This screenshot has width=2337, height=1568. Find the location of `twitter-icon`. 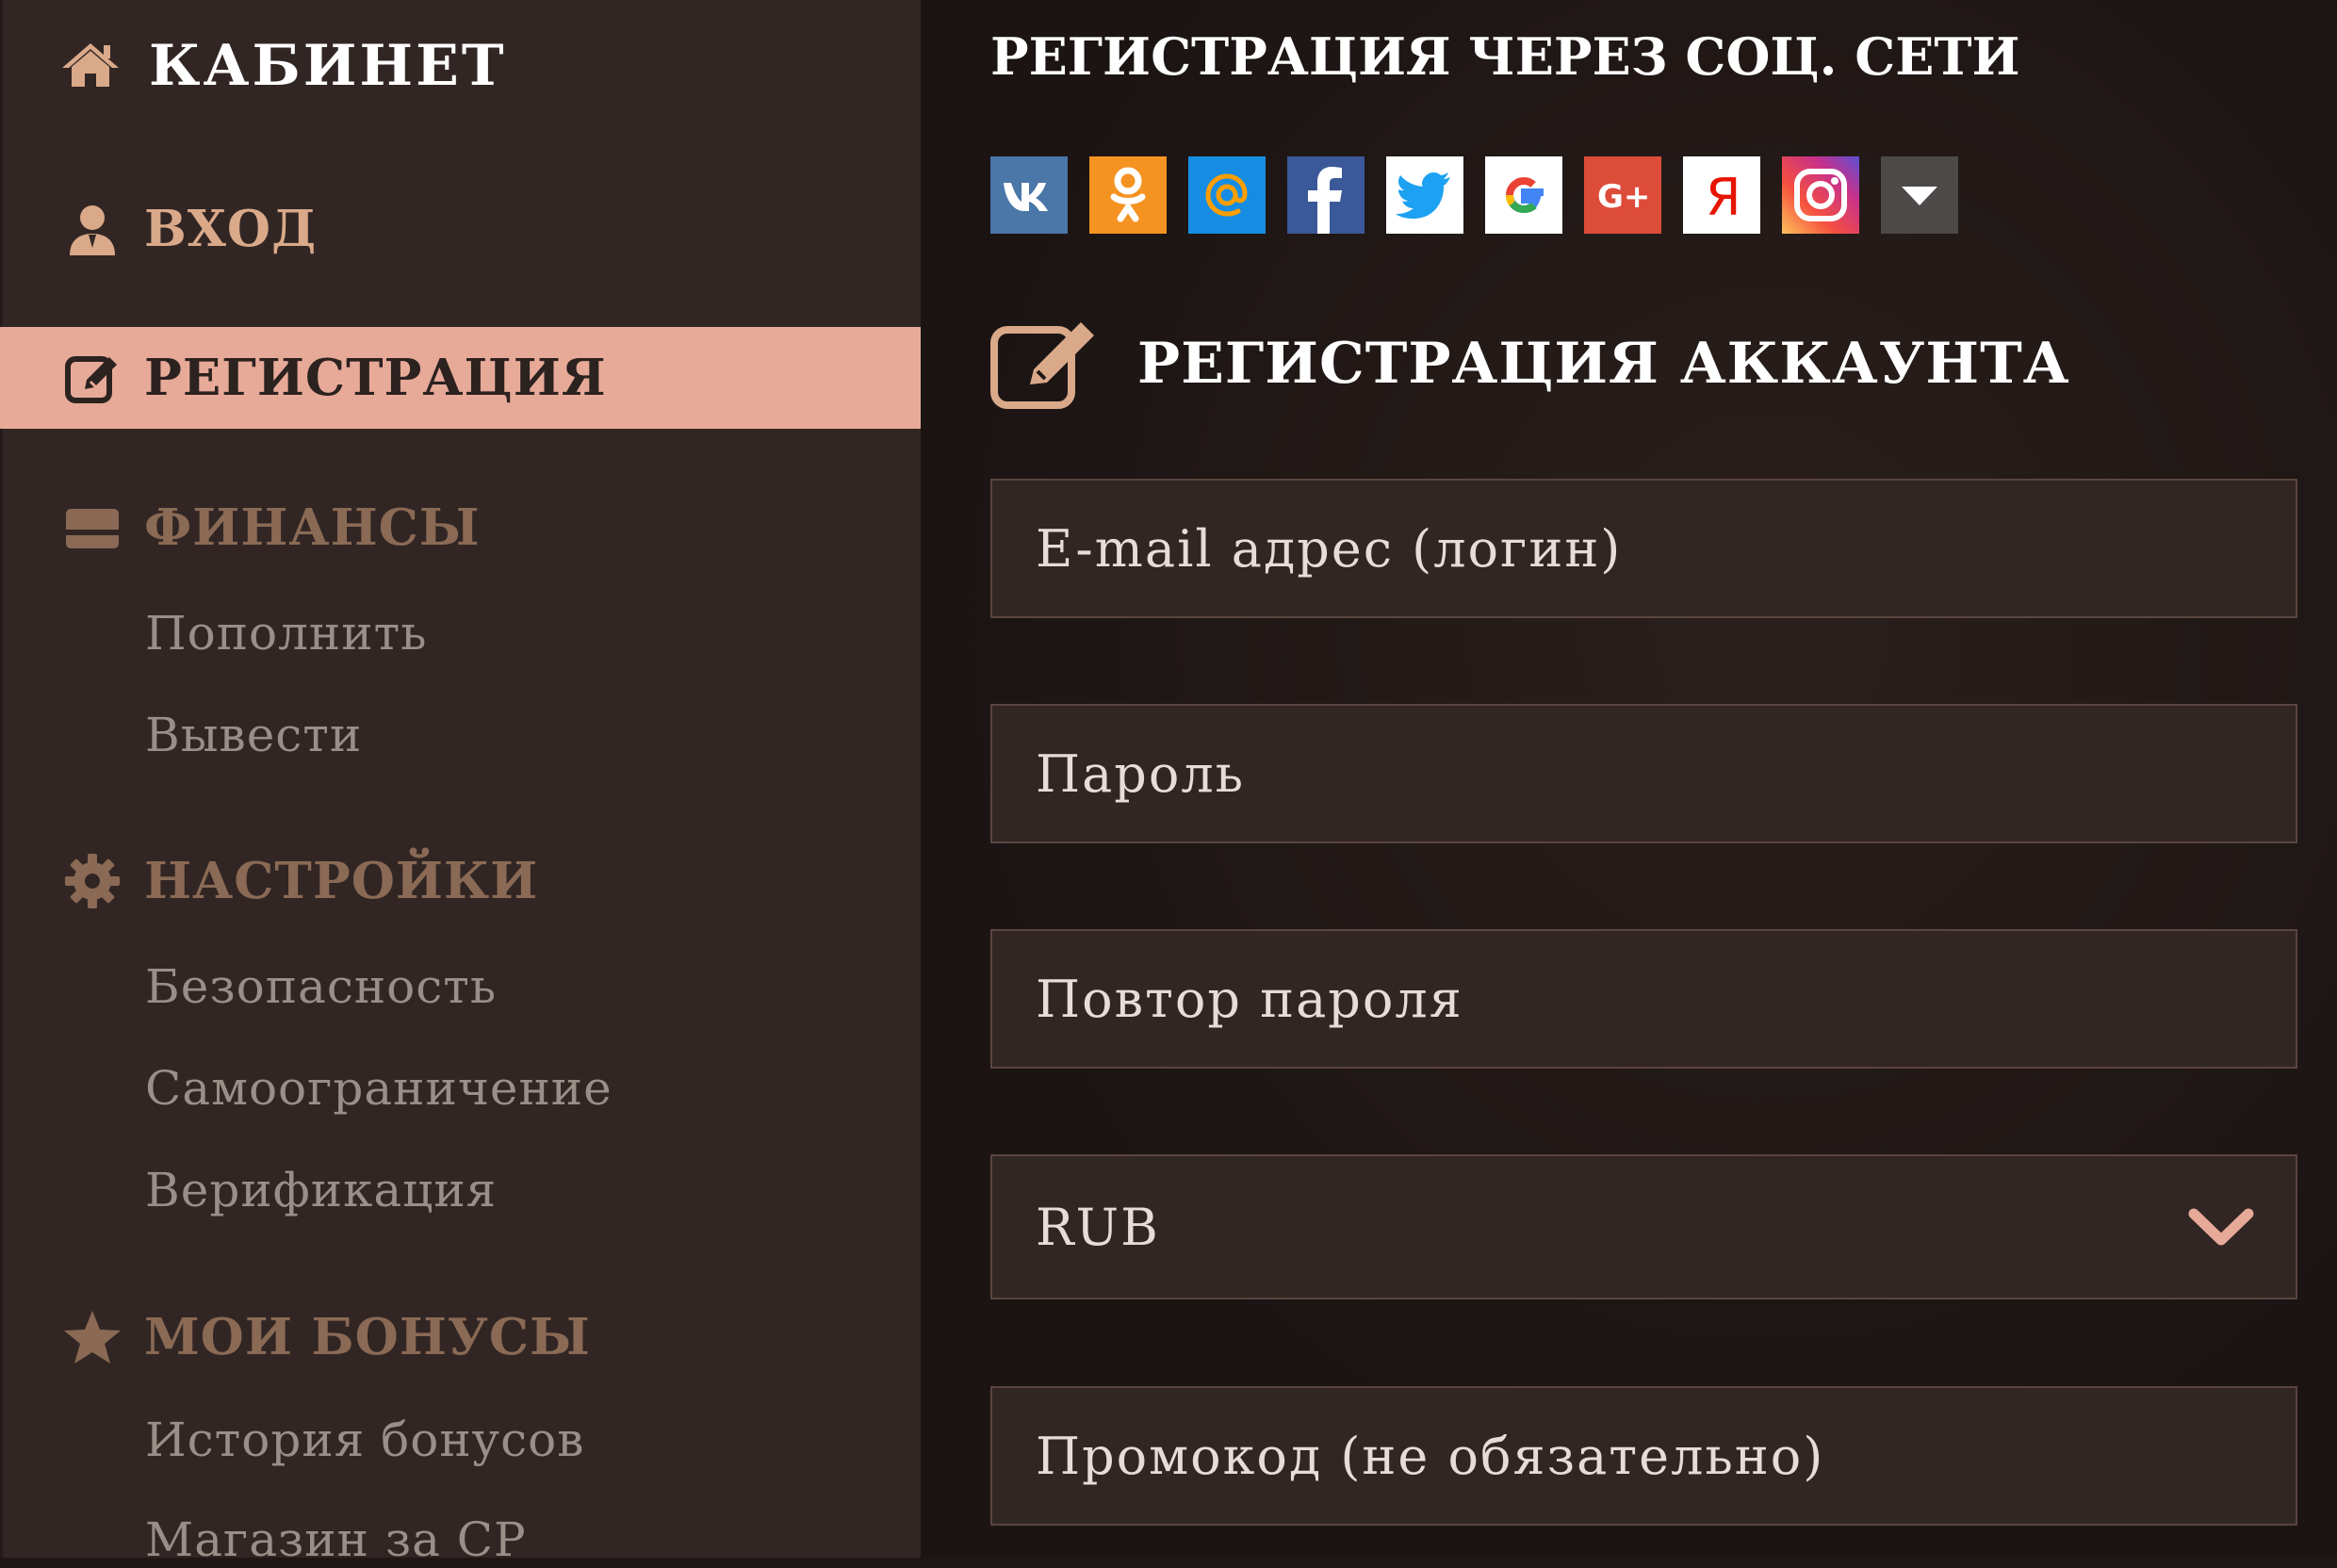

twitter-icon is located at coordinates (1424, 195).